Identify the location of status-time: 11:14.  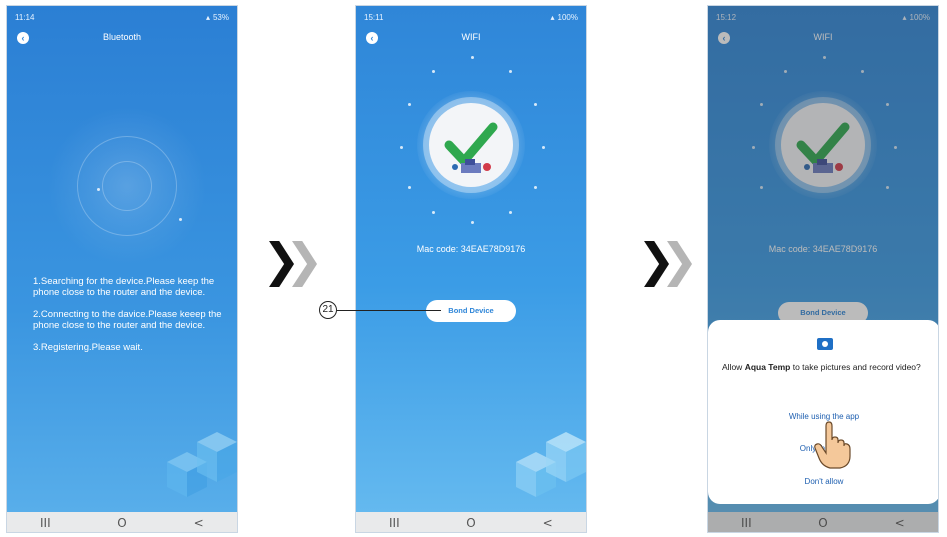
(25, 17).